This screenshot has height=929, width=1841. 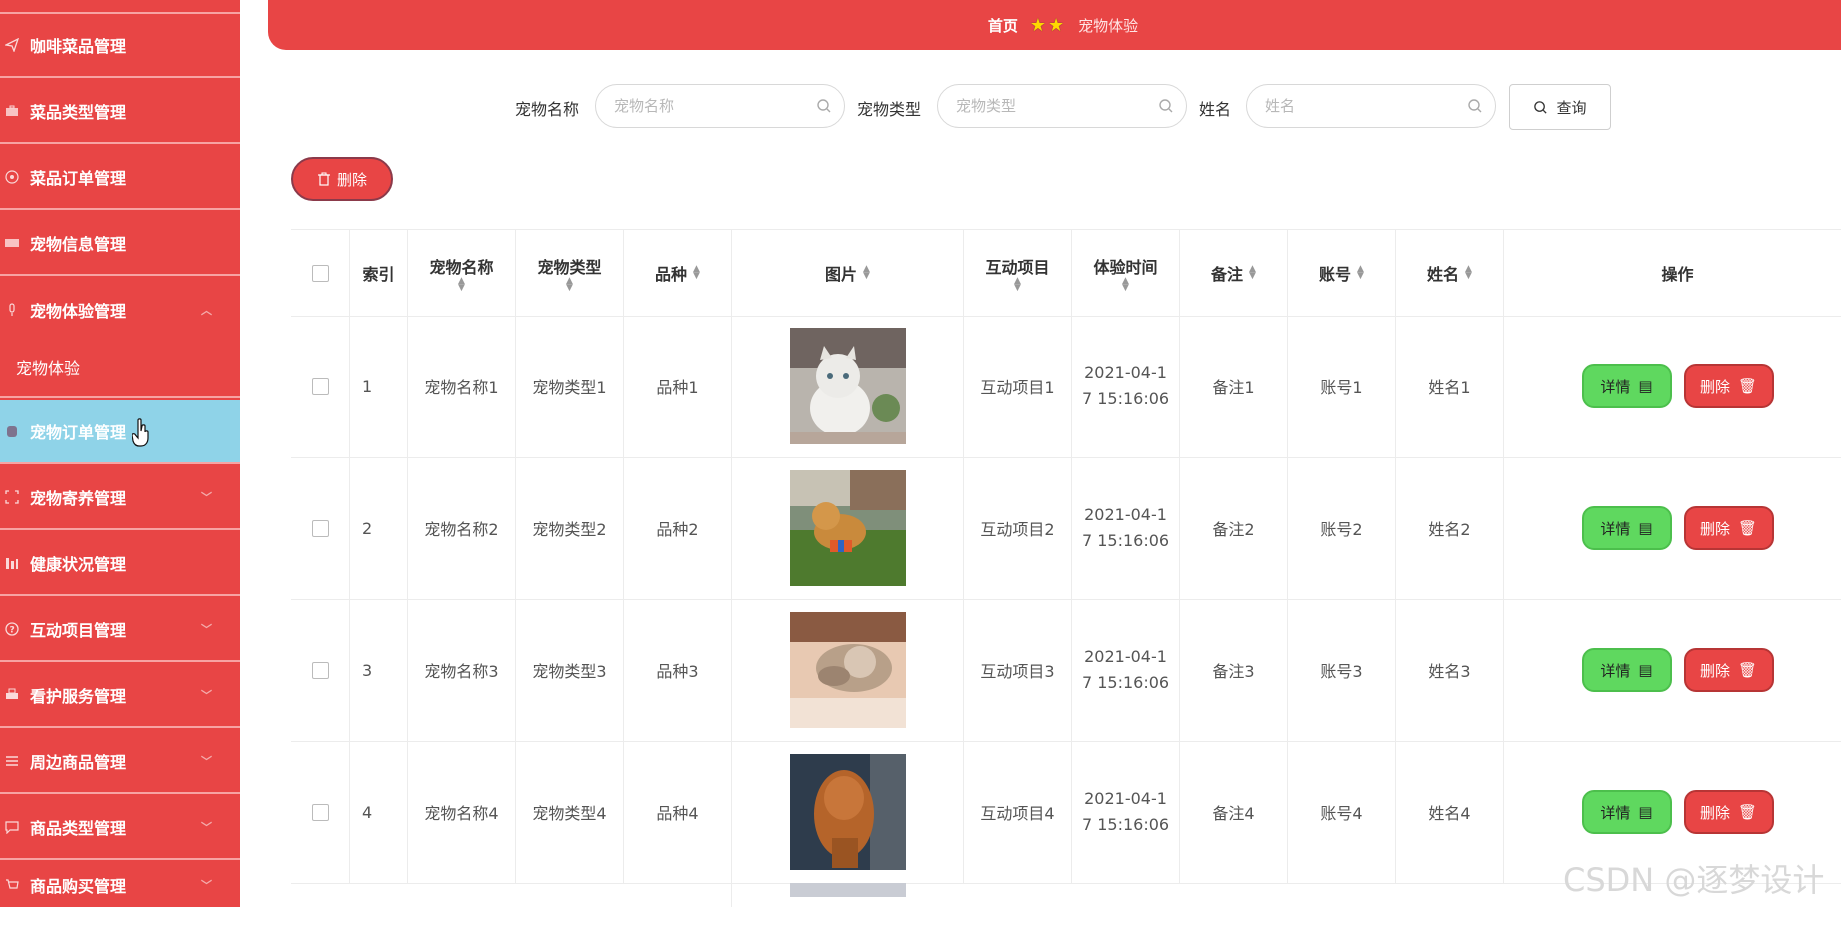 What do you see at coordinates (378, 273) in the screenshot?
I see `col-index: 索引` at bounding box center [378, 273].